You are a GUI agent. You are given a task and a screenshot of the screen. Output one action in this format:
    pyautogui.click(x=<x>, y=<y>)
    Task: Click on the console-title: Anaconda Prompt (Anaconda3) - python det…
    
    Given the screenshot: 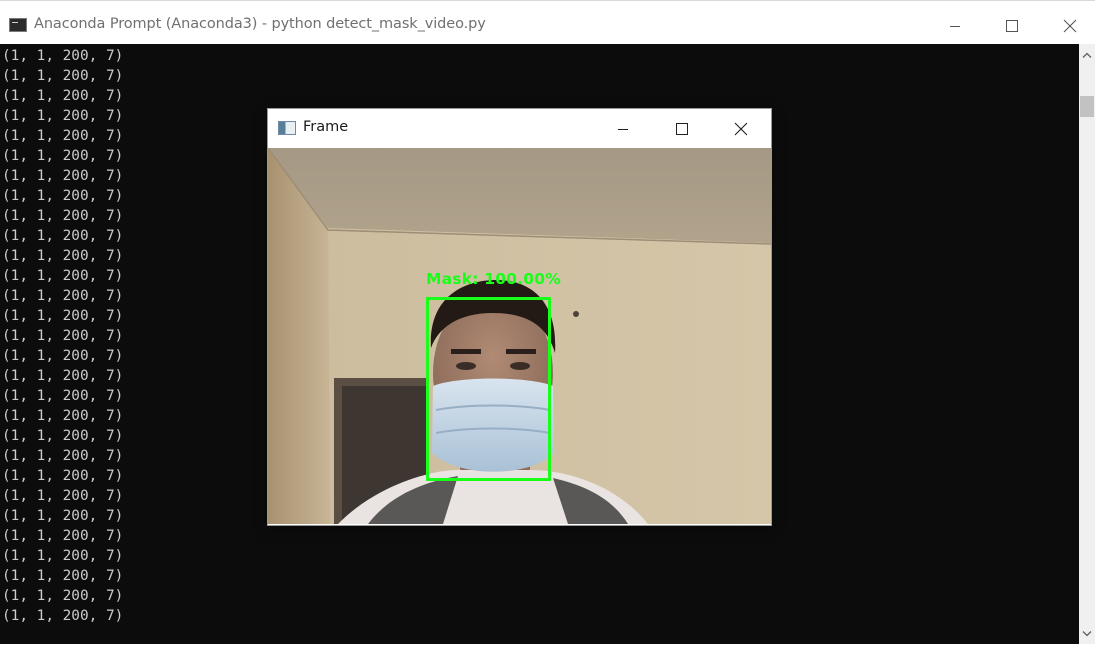 What is the action you would take?
    pyautogui.click(x=260, y=24)
    